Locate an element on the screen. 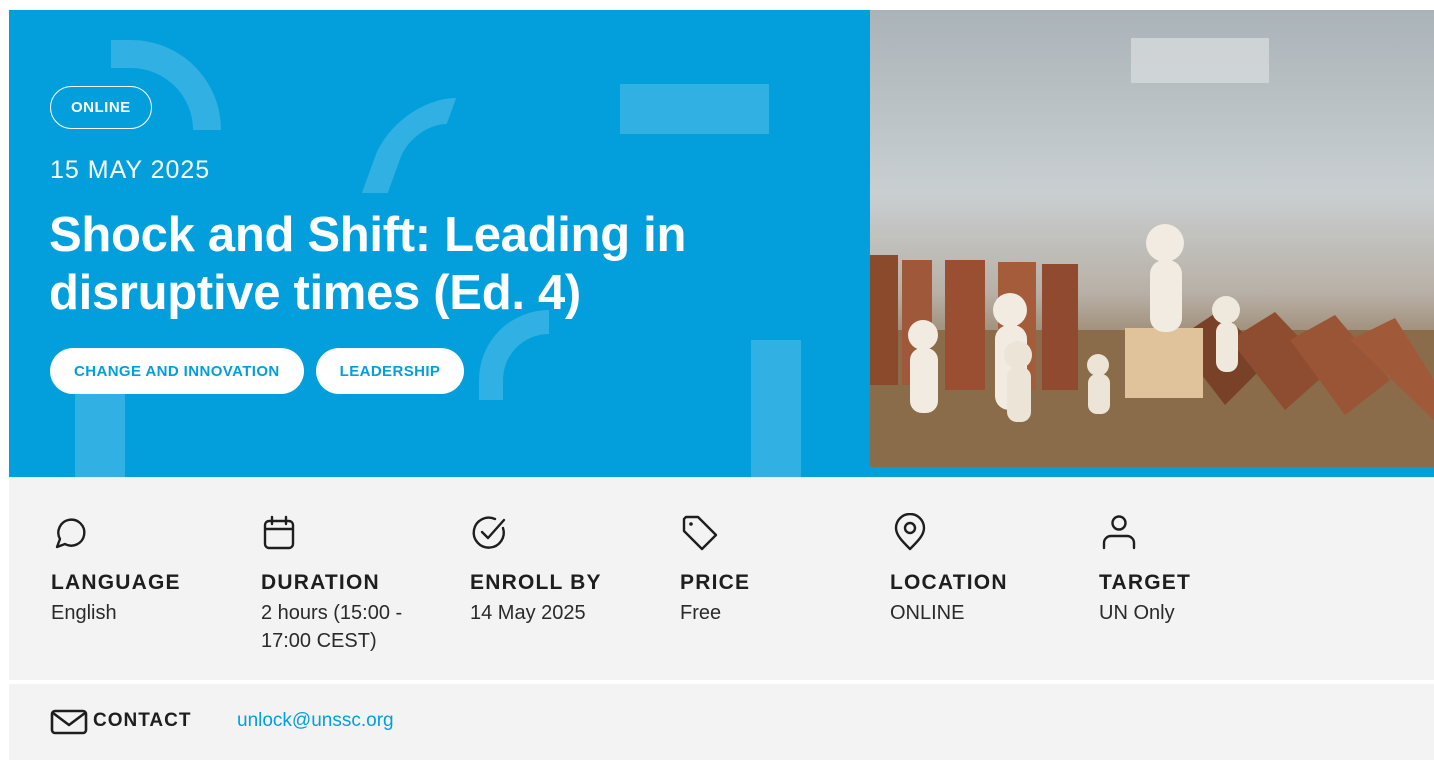 The image size is (1434, 760). detail-value: UN Only is located at coordinates (1137, 613).